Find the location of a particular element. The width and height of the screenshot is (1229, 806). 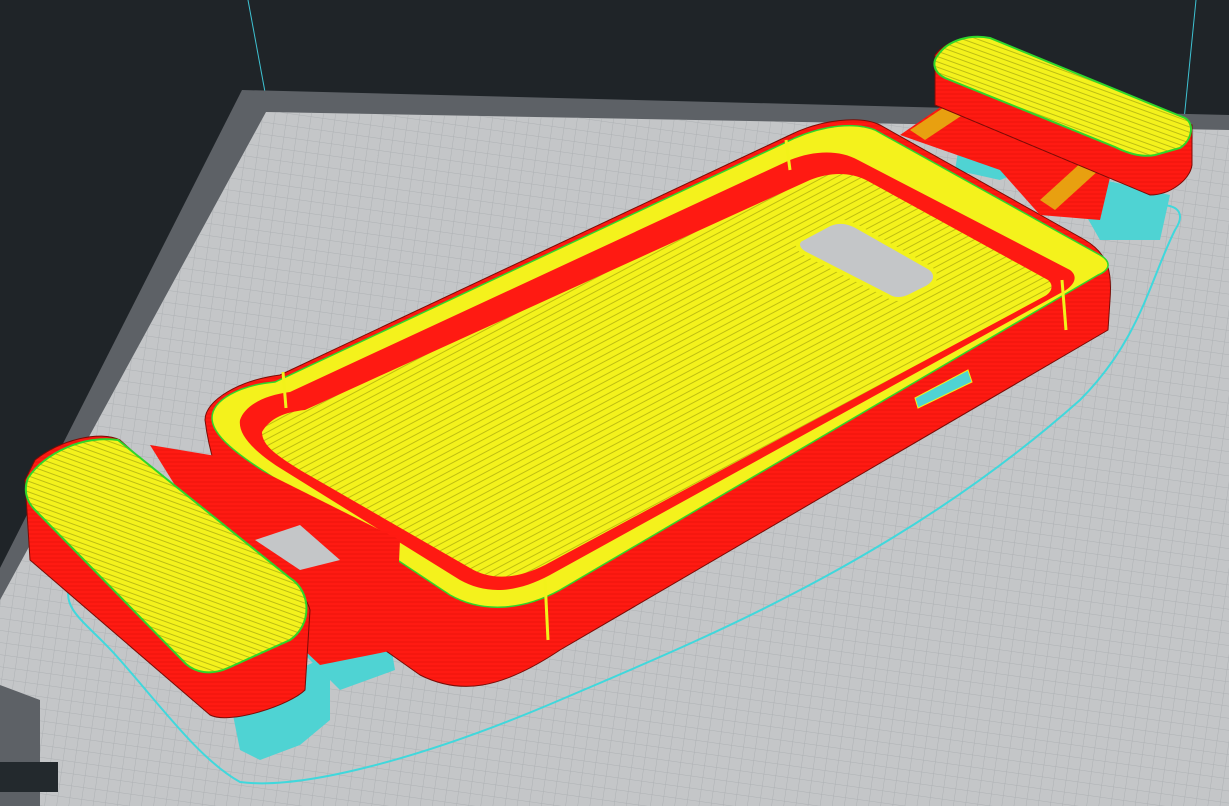

view-orientation-panel is located at coordinates (29, 777).